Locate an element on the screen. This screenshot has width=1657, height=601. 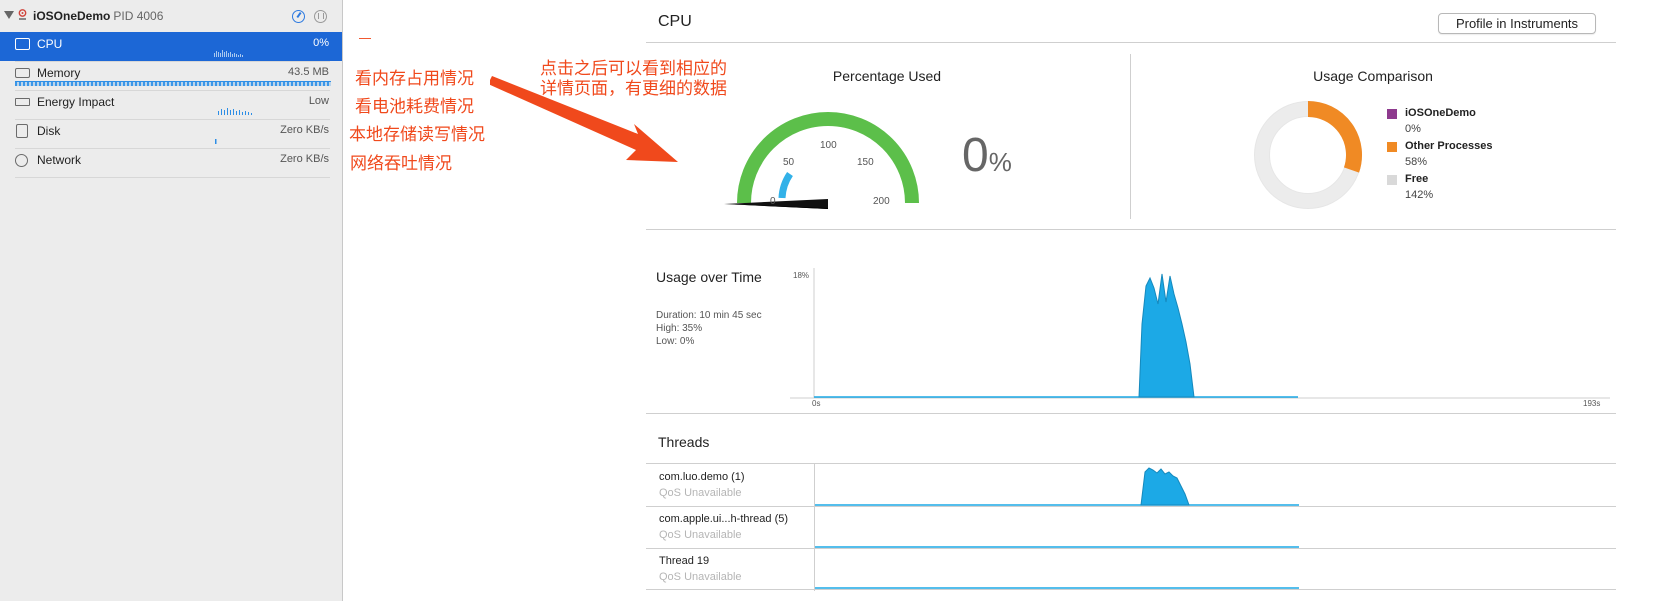
annotation-arrow-icon is located at coordinates (584, 119).